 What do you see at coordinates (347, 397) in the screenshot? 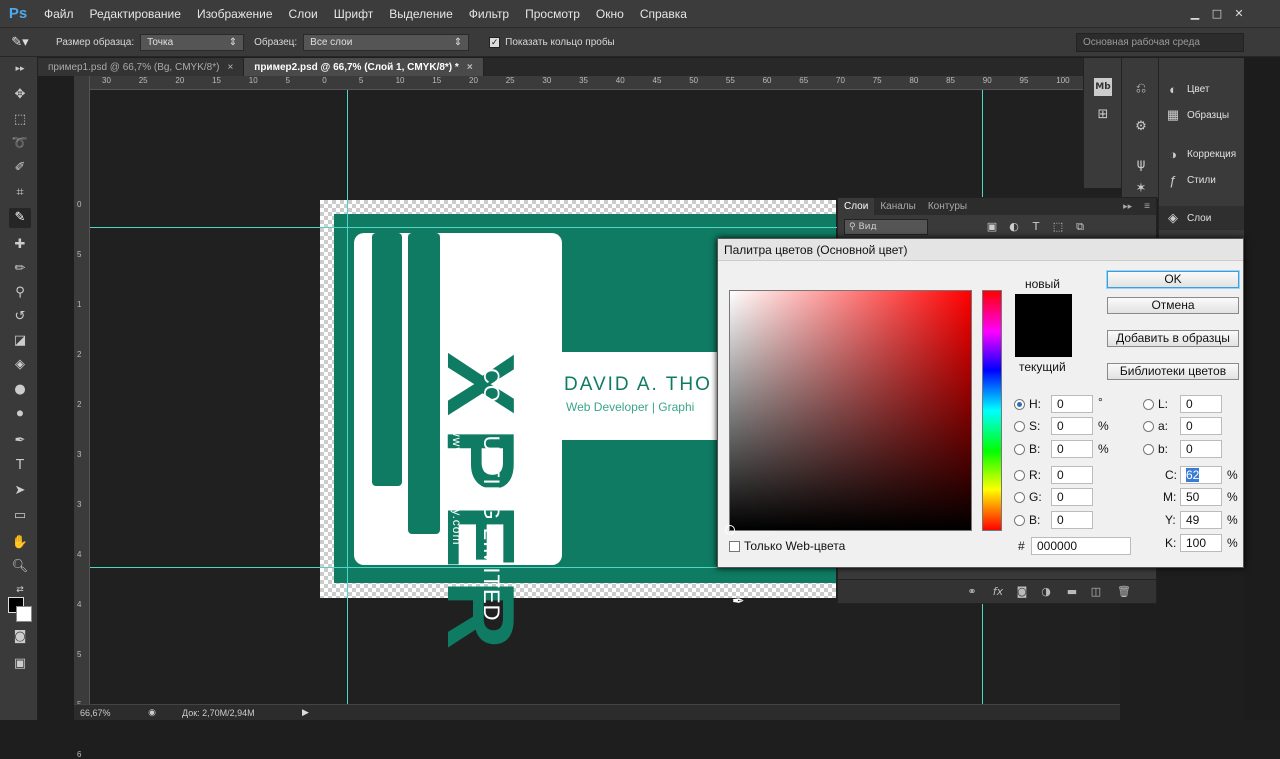
I see `guide-vertical` at bounding box center [347, 397].